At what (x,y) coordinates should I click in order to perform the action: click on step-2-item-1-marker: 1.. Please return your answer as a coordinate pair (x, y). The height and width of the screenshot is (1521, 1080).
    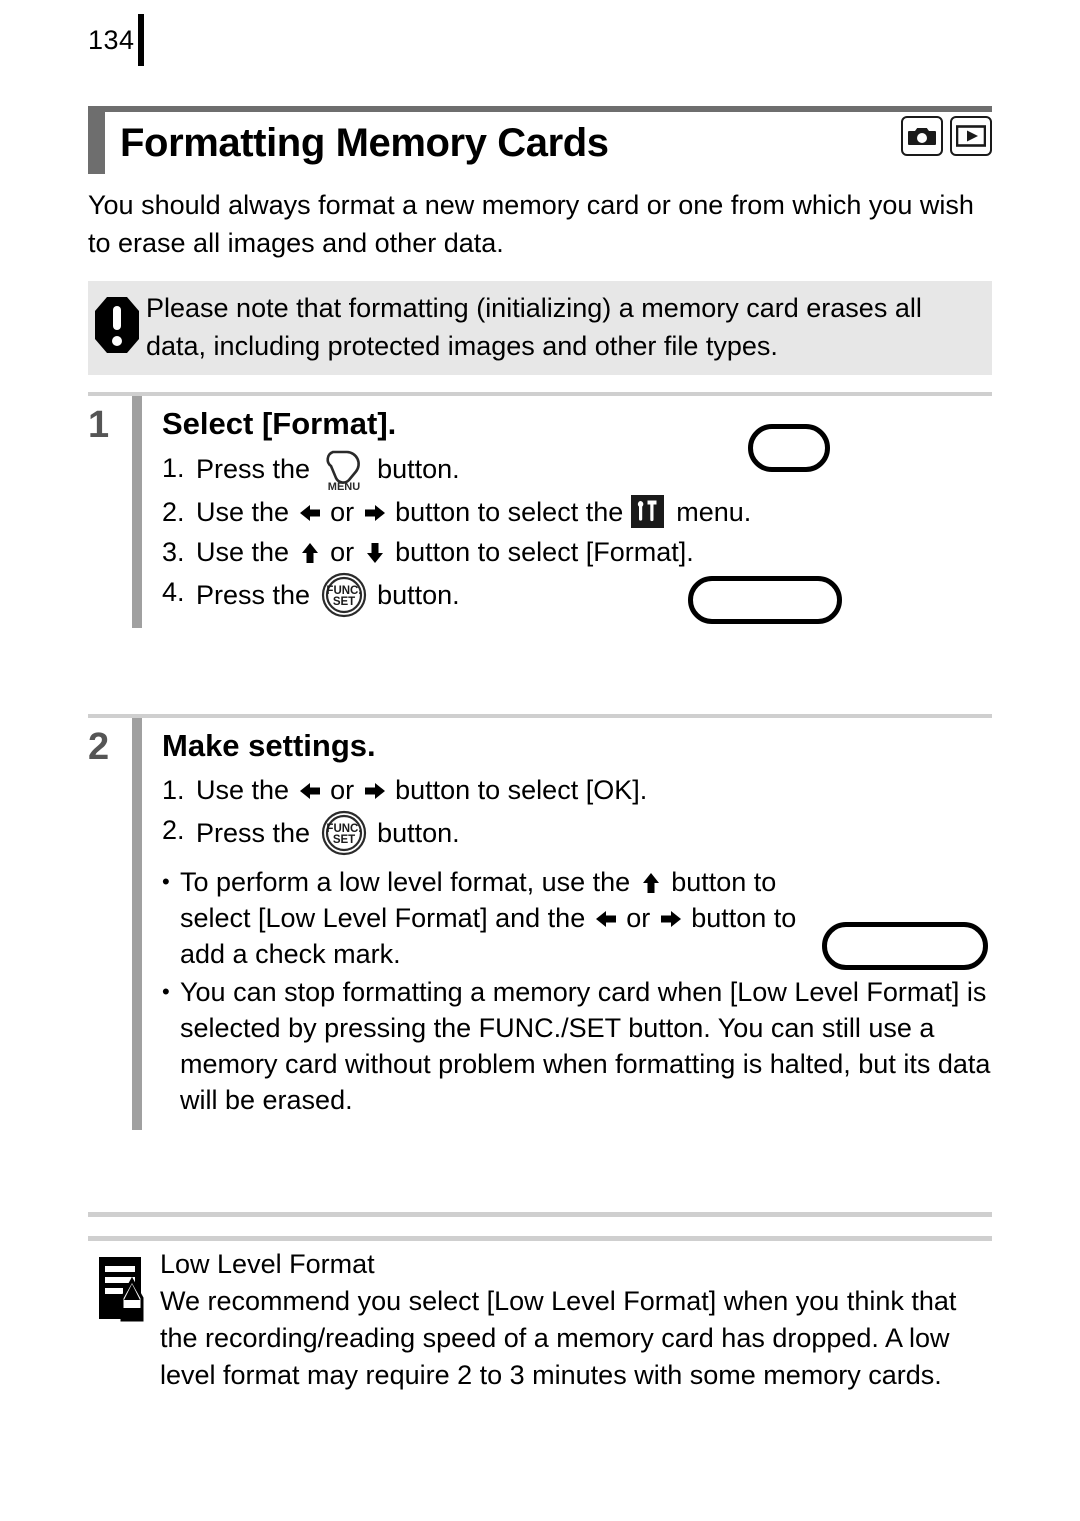
    Looking at the image, I should click on (173, 790).